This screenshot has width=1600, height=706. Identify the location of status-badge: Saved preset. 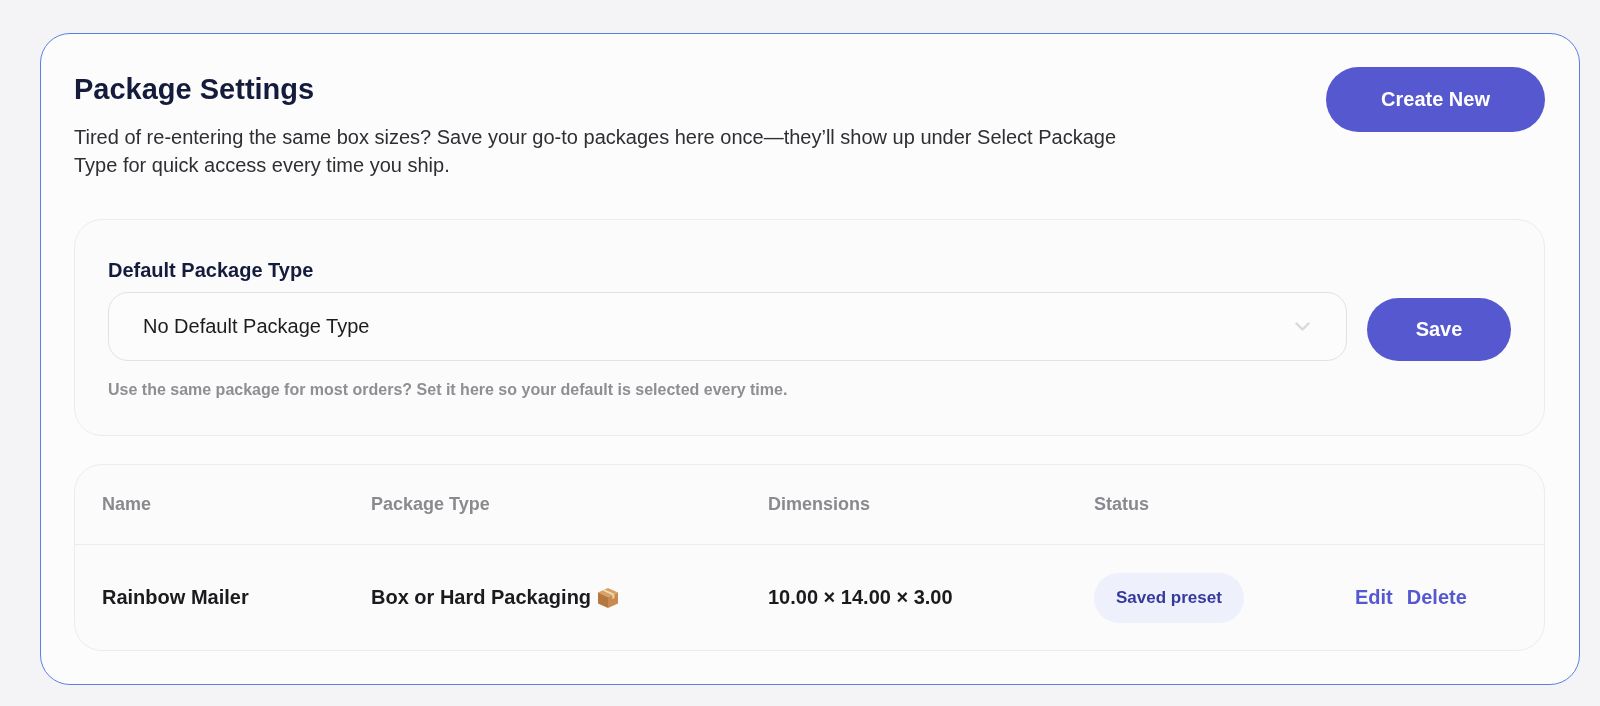
(1169, 597).